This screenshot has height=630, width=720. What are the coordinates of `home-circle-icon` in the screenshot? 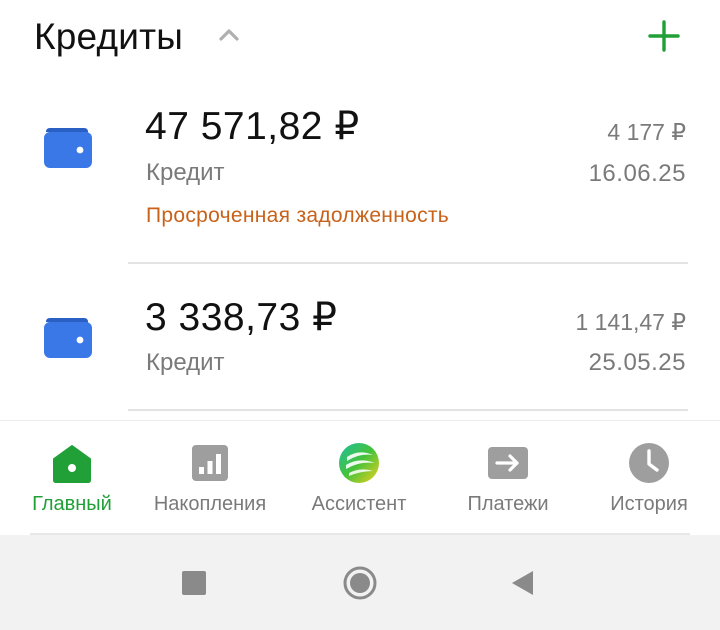 It's located at (360, 583).